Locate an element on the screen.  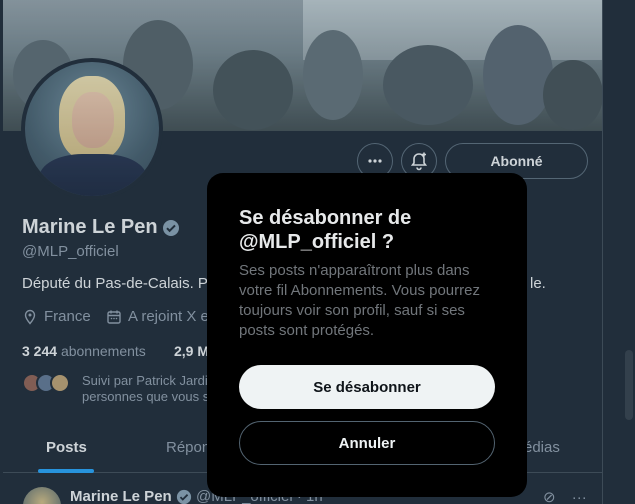
unfollow-confirm-button: Se désabonner is located at coordinates (367, 387).